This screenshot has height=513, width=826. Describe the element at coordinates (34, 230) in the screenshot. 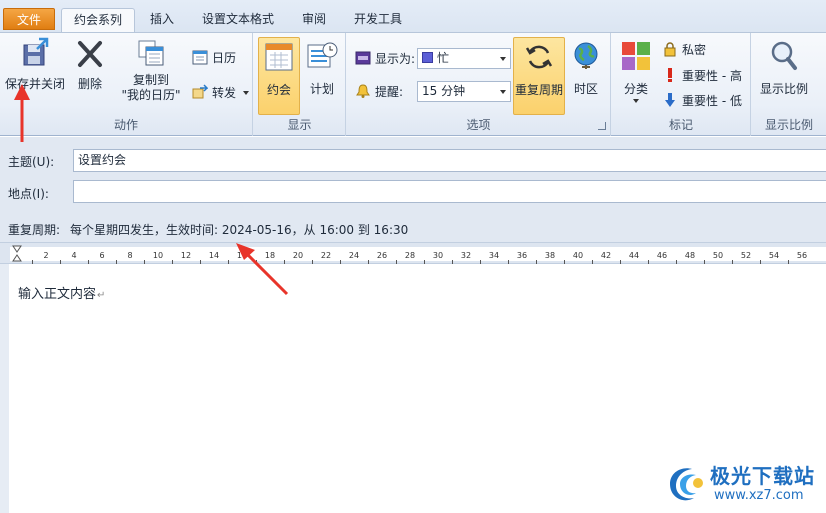

I see `recurrence-info-label: 重复周期:` at that location.